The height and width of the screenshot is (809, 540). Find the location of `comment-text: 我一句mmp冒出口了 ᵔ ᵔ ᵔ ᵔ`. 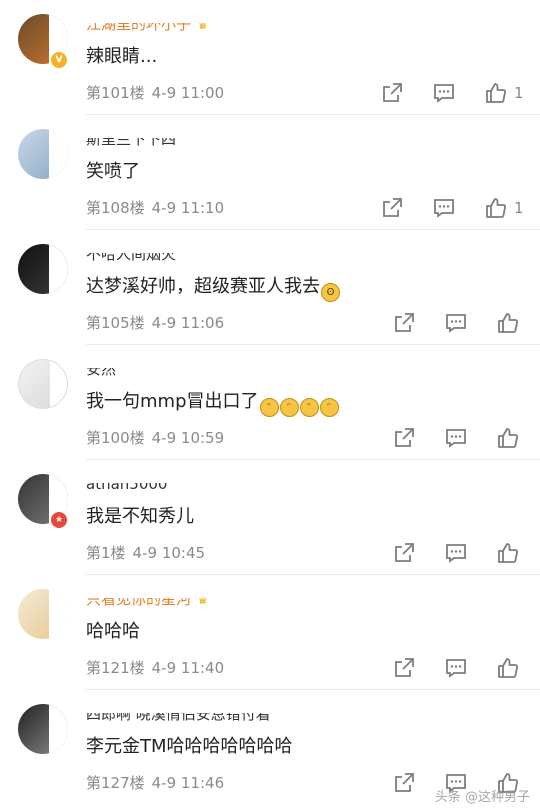

comment-text: 我一句mmp冒出口了 ᵔ ᵔ ᵔ ᵔ is located at coordinates (212, 403).